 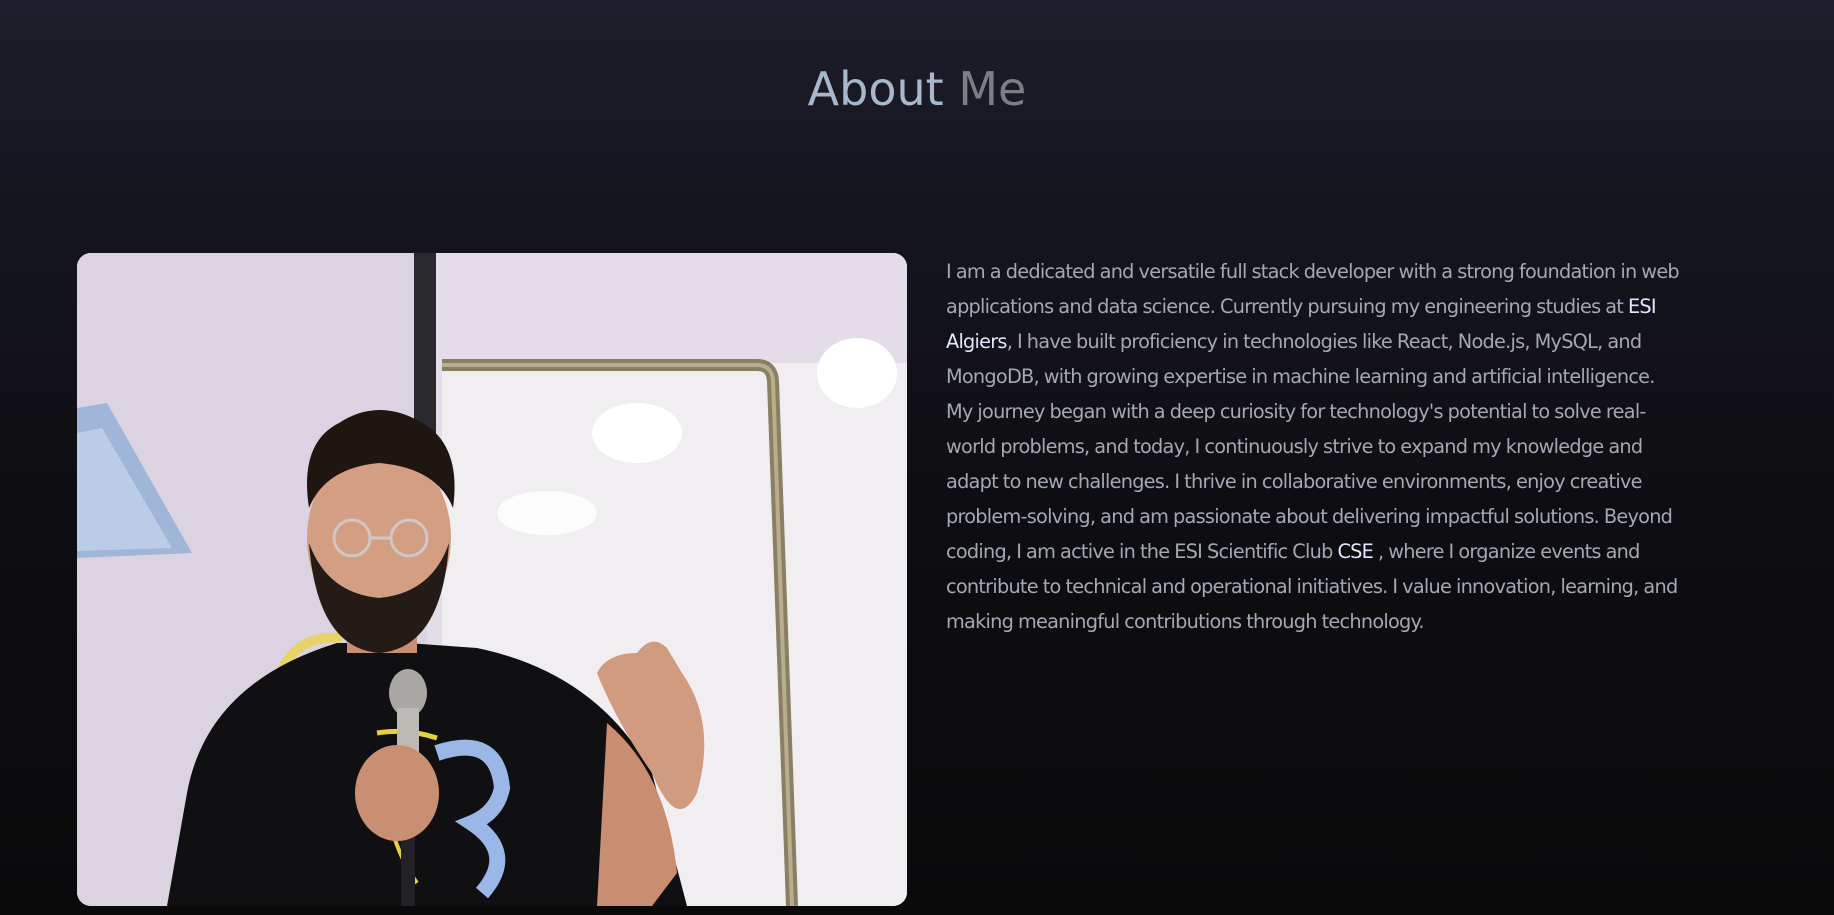 What do you see at coordinates (875, 89) in the screenshot?
I see `title-about: About` at bounding box center [875, 89].